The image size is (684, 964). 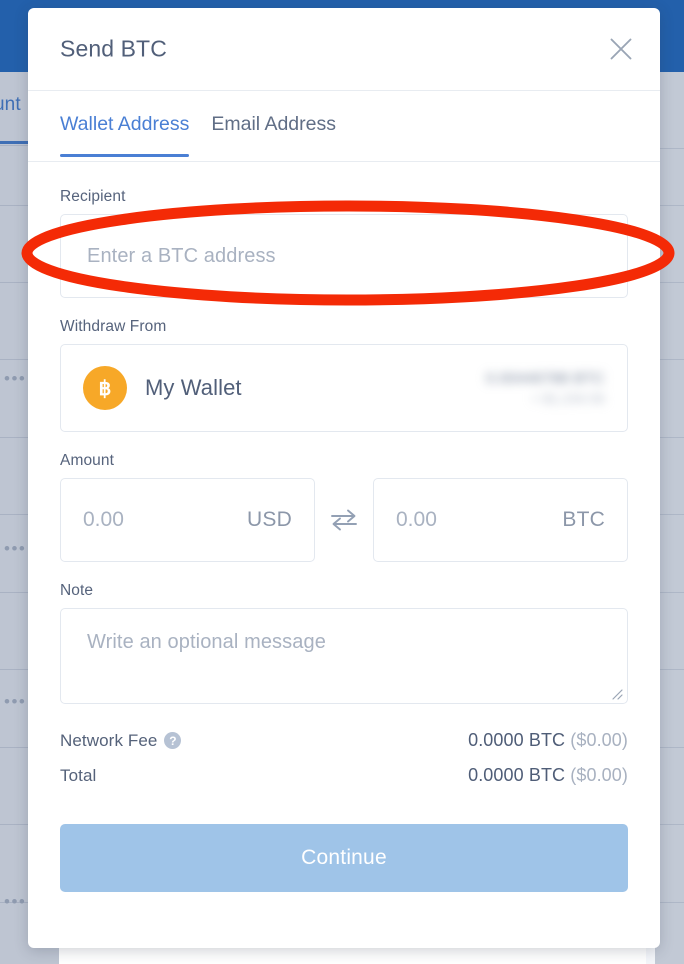 I want to click on withdraw-from-label: Withdraw From, so click(x=113, y=326).